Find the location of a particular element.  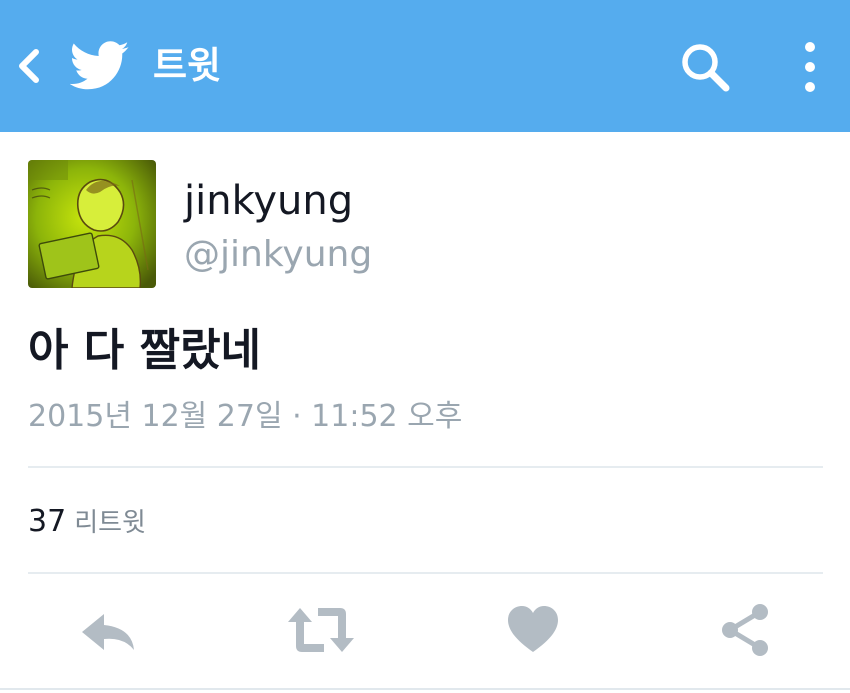

more-vertical-icon is located at coordinates (810, 67).